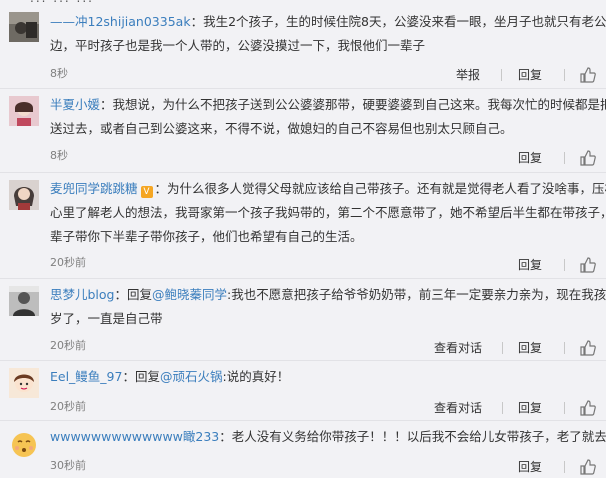  What do you see at coordinates (189, 294) in the screenshot?
I see `mention-link: @鲍晓蓁同学` at bounding box center [189, 294].